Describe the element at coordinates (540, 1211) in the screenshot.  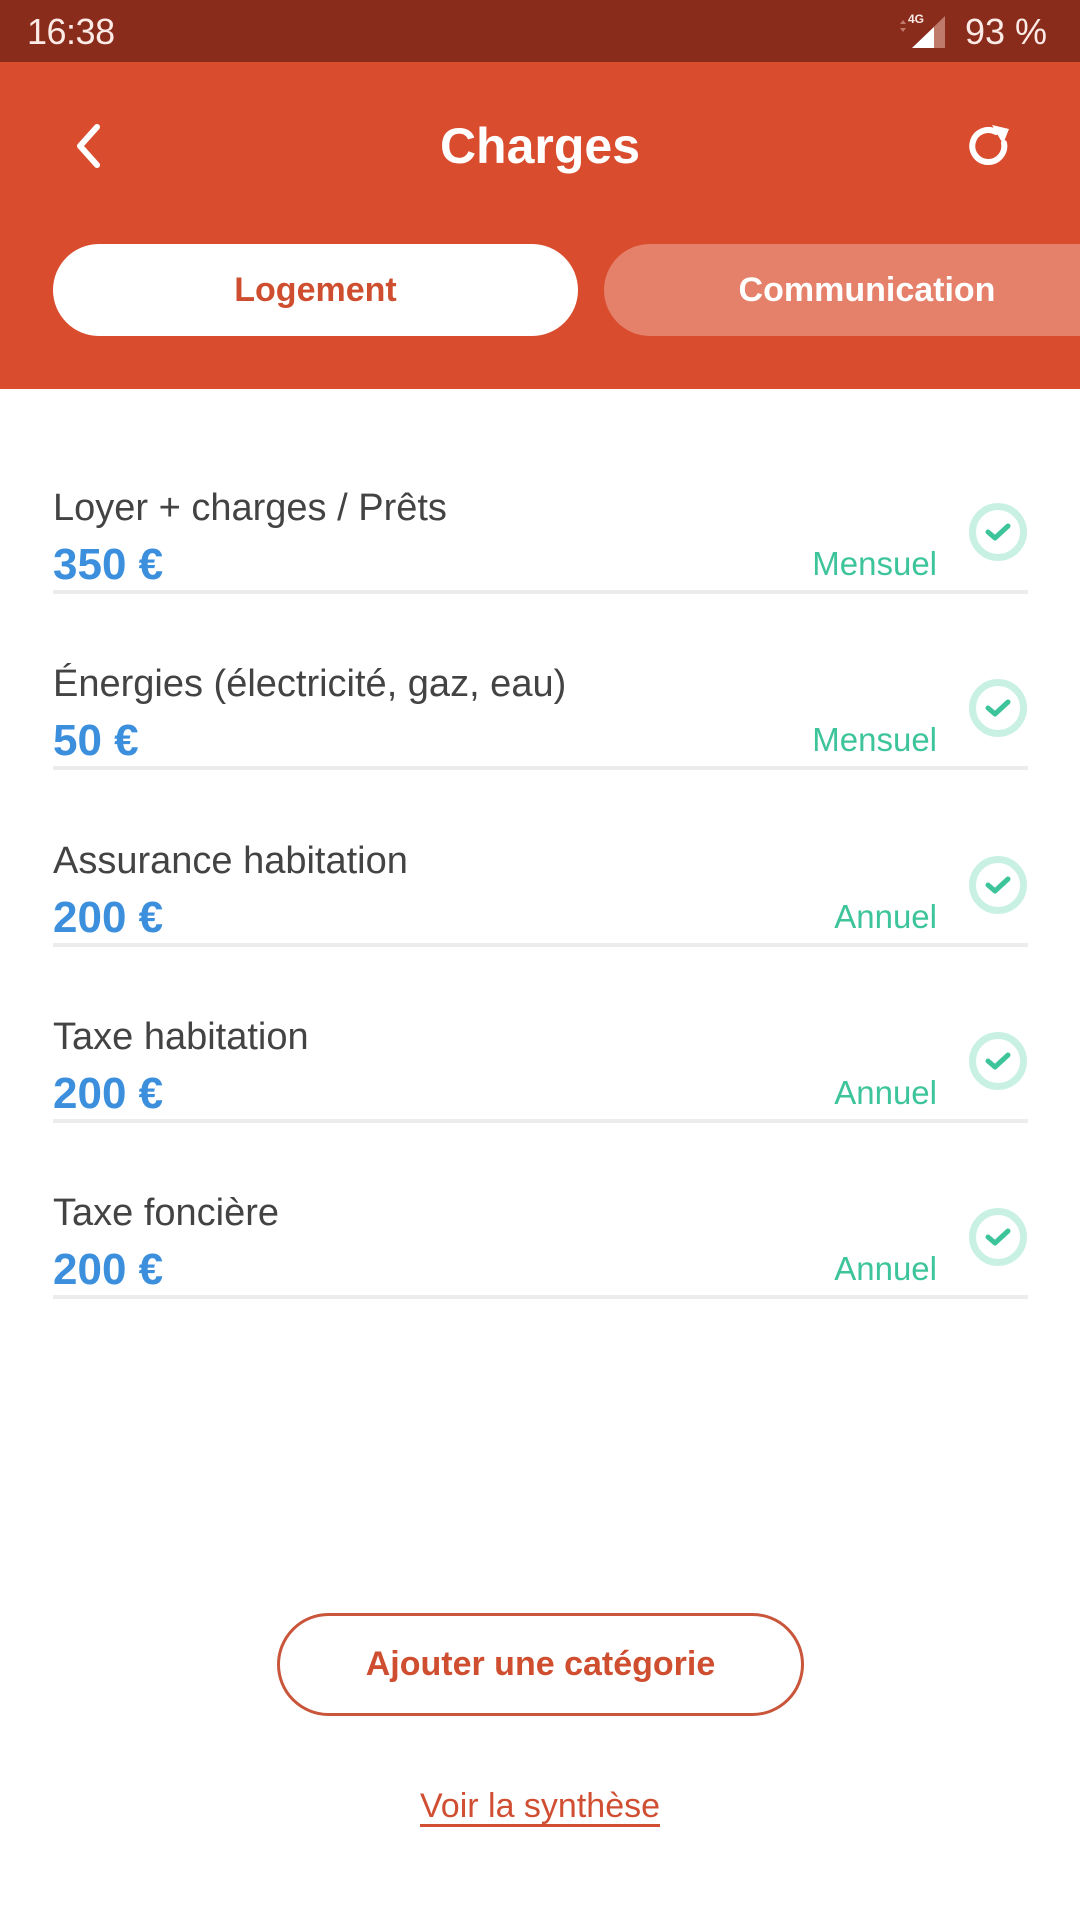
I see `charge-row: Taxe foncière 200 € Annuel` at that location.